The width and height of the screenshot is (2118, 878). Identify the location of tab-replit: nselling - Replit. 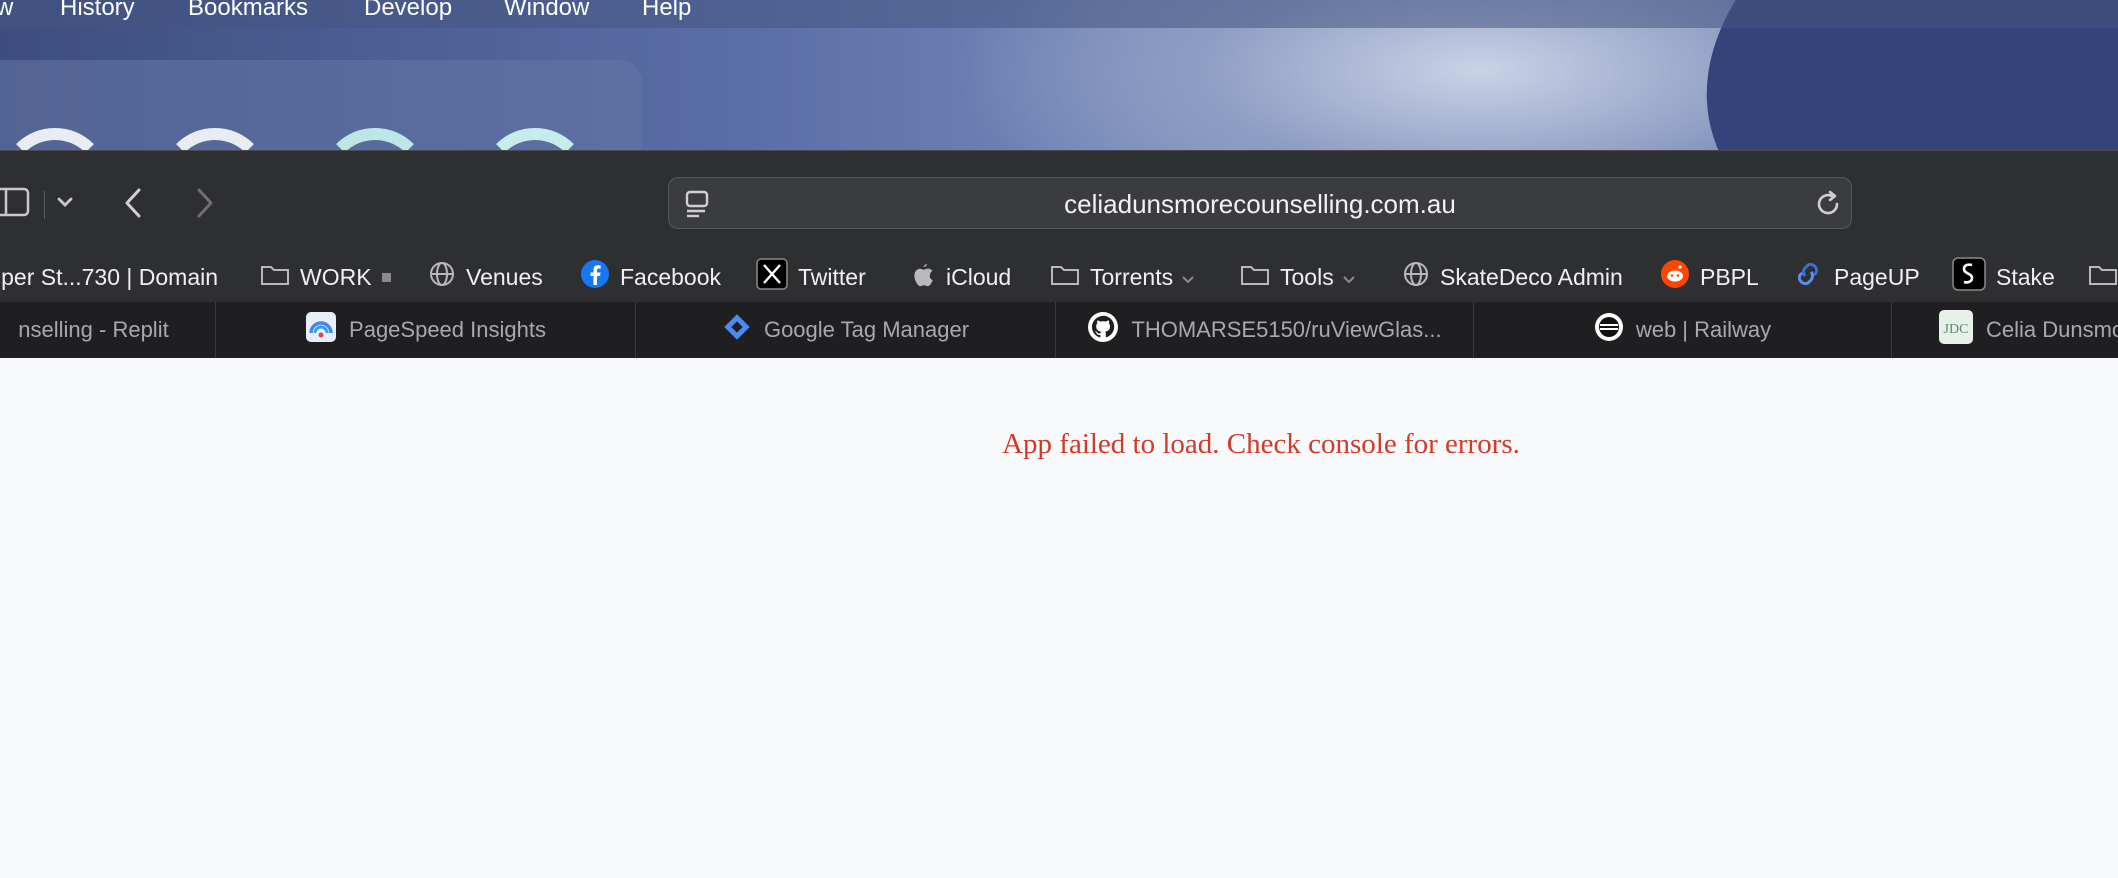
(108, 330).